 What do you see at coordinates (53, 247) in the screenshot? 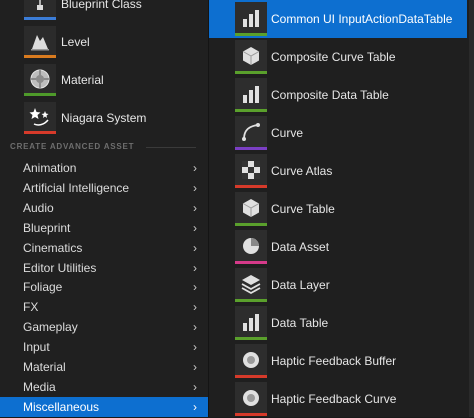
I see `category-label: Cinematics` at bounding box center [53, 247].